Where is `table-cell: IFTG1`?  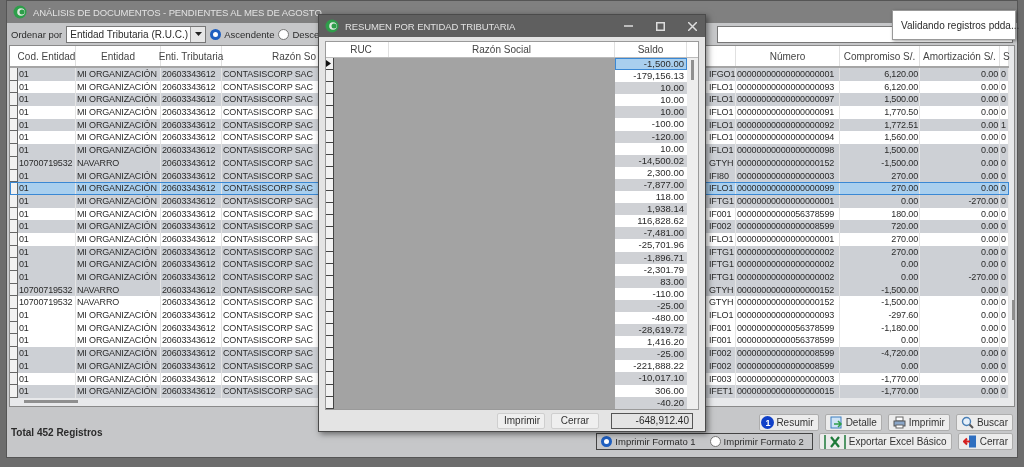 table-cell: IFTG1 is located at coordinates (722, 201).